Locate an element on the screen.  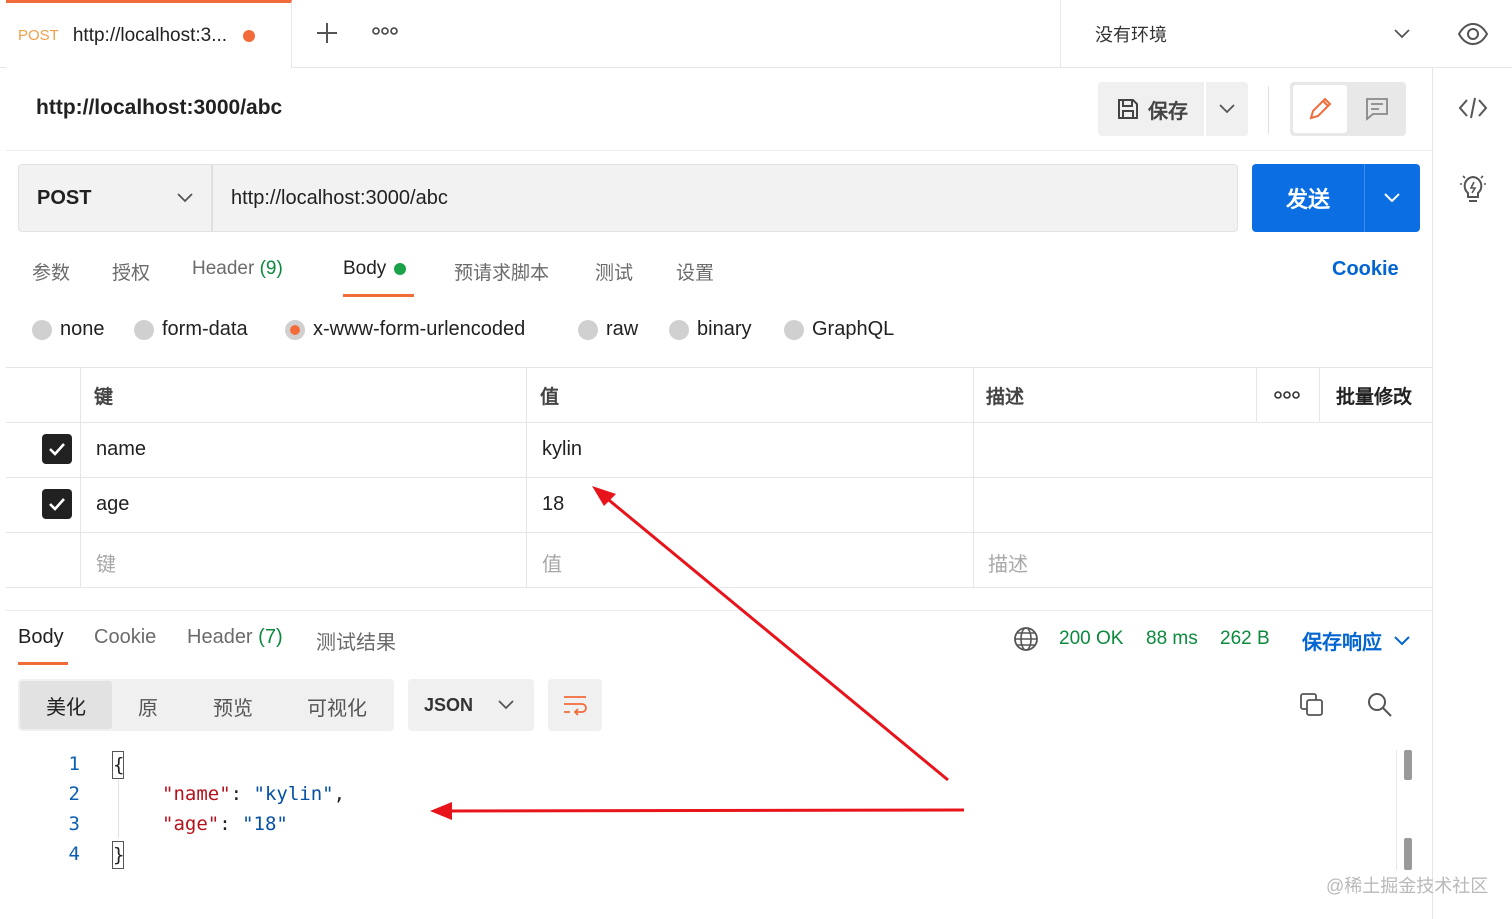
network-info-button is located at coordinates (1026, 641).